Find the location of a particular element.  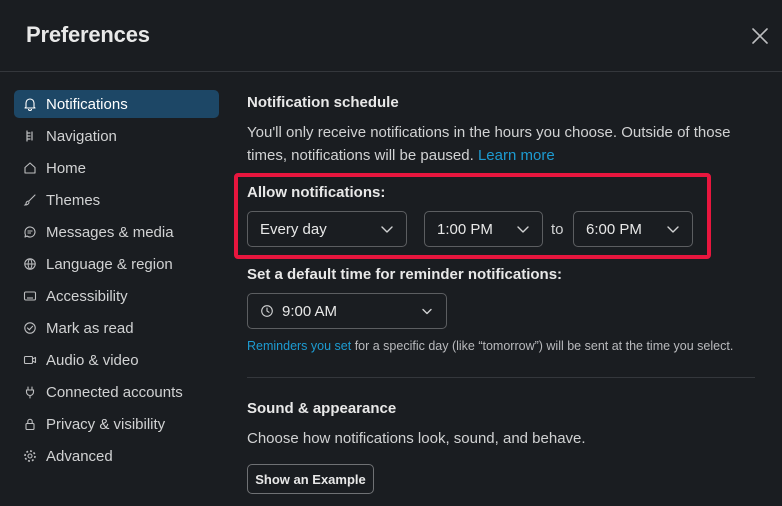

reminder-time-select: 9:00 AM is located at coordinates (347, 311).